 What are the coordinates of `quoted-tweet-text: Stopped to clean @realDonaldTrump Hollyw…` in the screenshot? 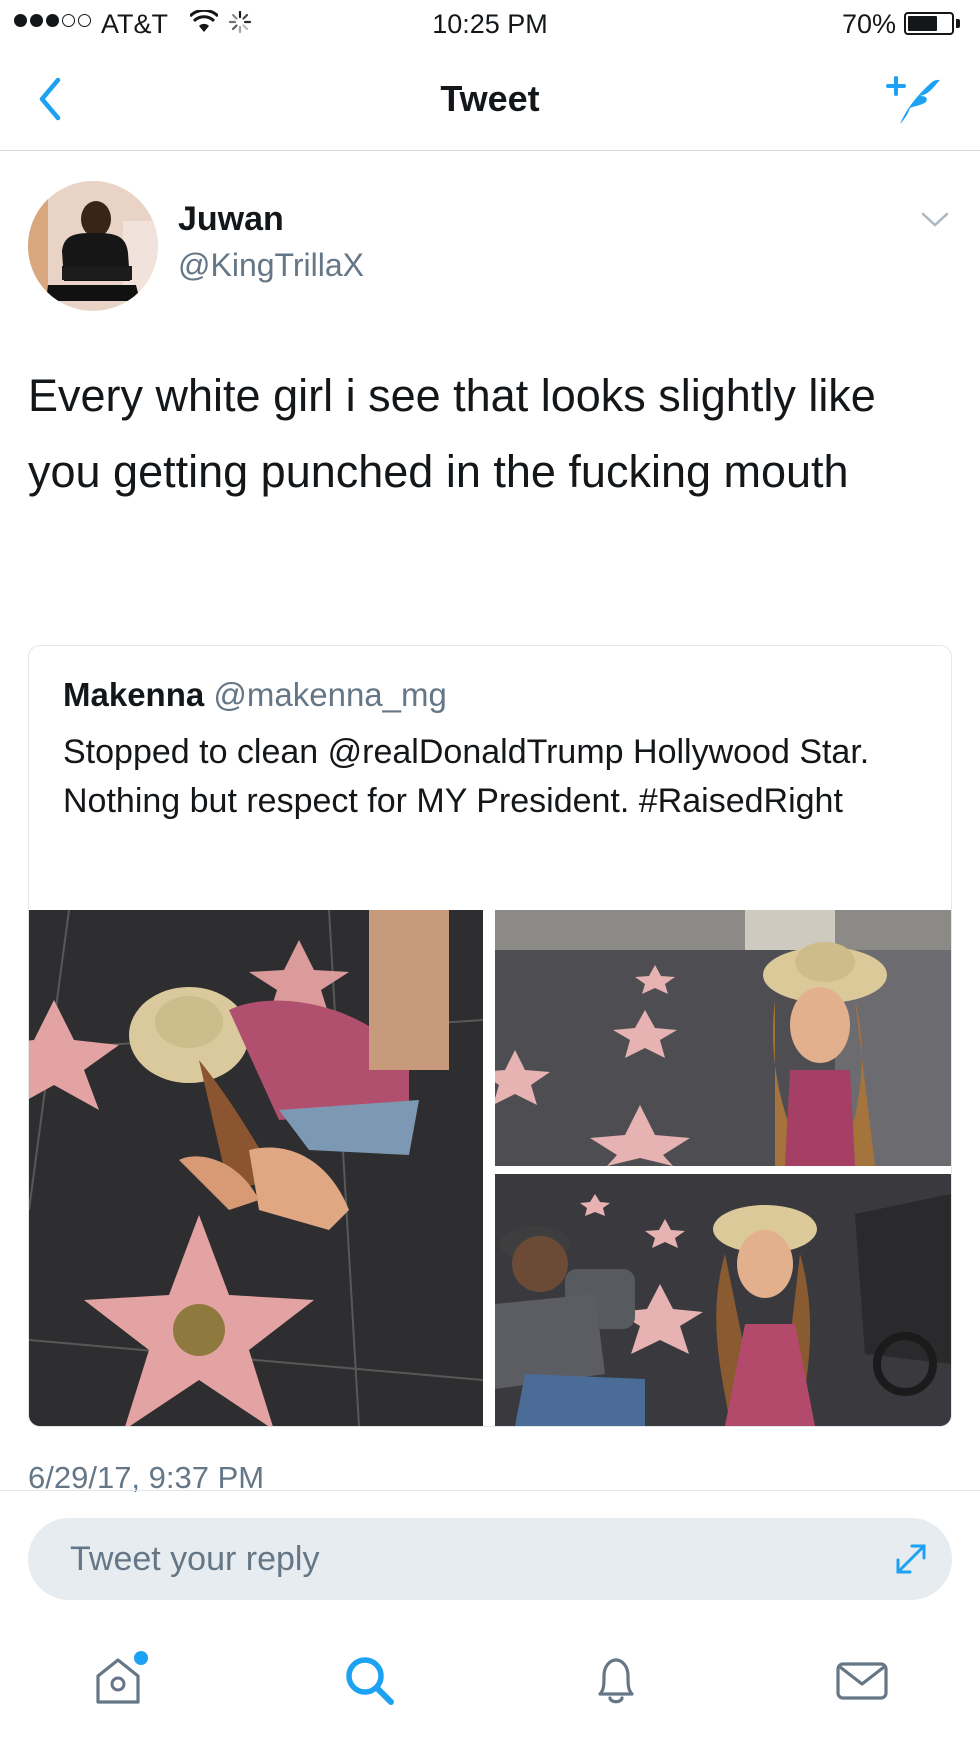 It's located at (466, 776).